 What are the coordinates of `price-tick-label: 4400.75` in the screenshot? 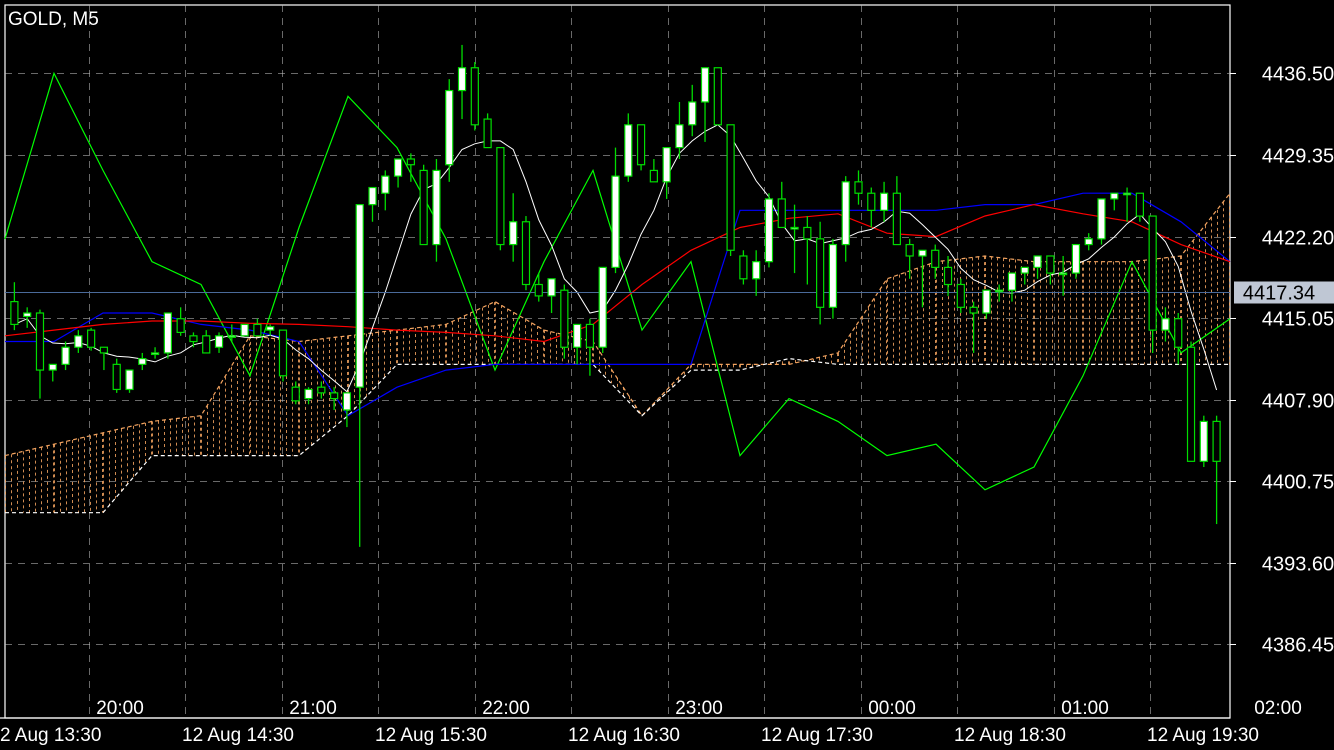 It's located at (1298, 483).